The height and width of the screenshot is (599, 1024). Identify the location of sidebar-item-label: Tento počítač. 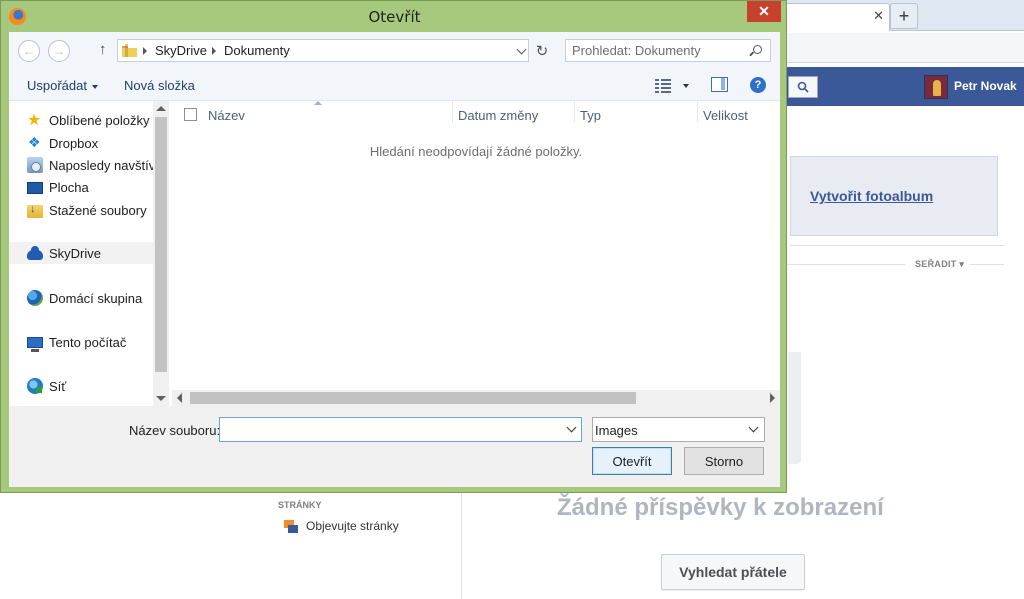
(88, 342).